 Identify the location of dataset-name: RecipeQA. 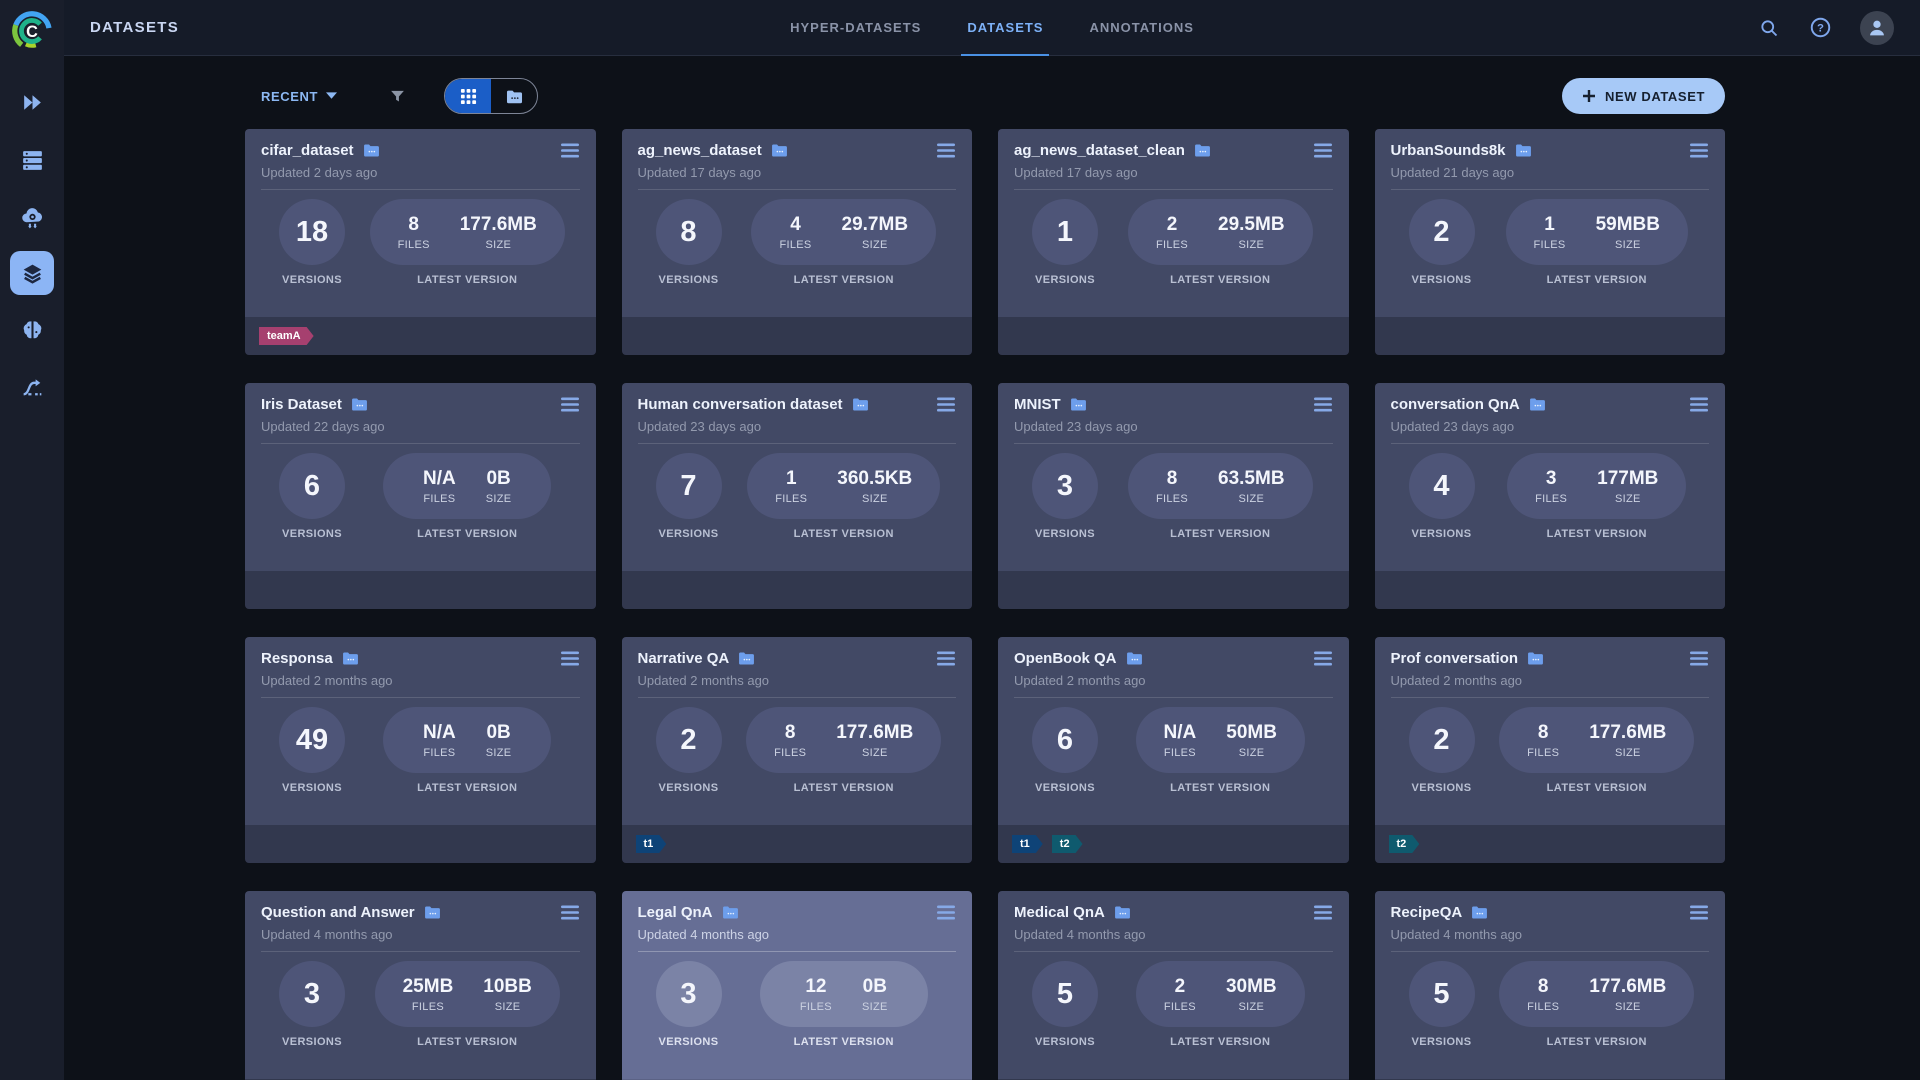
(1426, 912).